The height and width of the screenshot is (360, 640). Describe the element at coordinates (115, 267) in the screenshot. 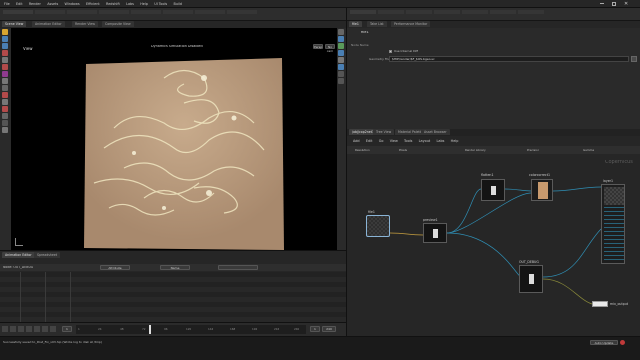

I see `attribute-field: Attribute` at that location.